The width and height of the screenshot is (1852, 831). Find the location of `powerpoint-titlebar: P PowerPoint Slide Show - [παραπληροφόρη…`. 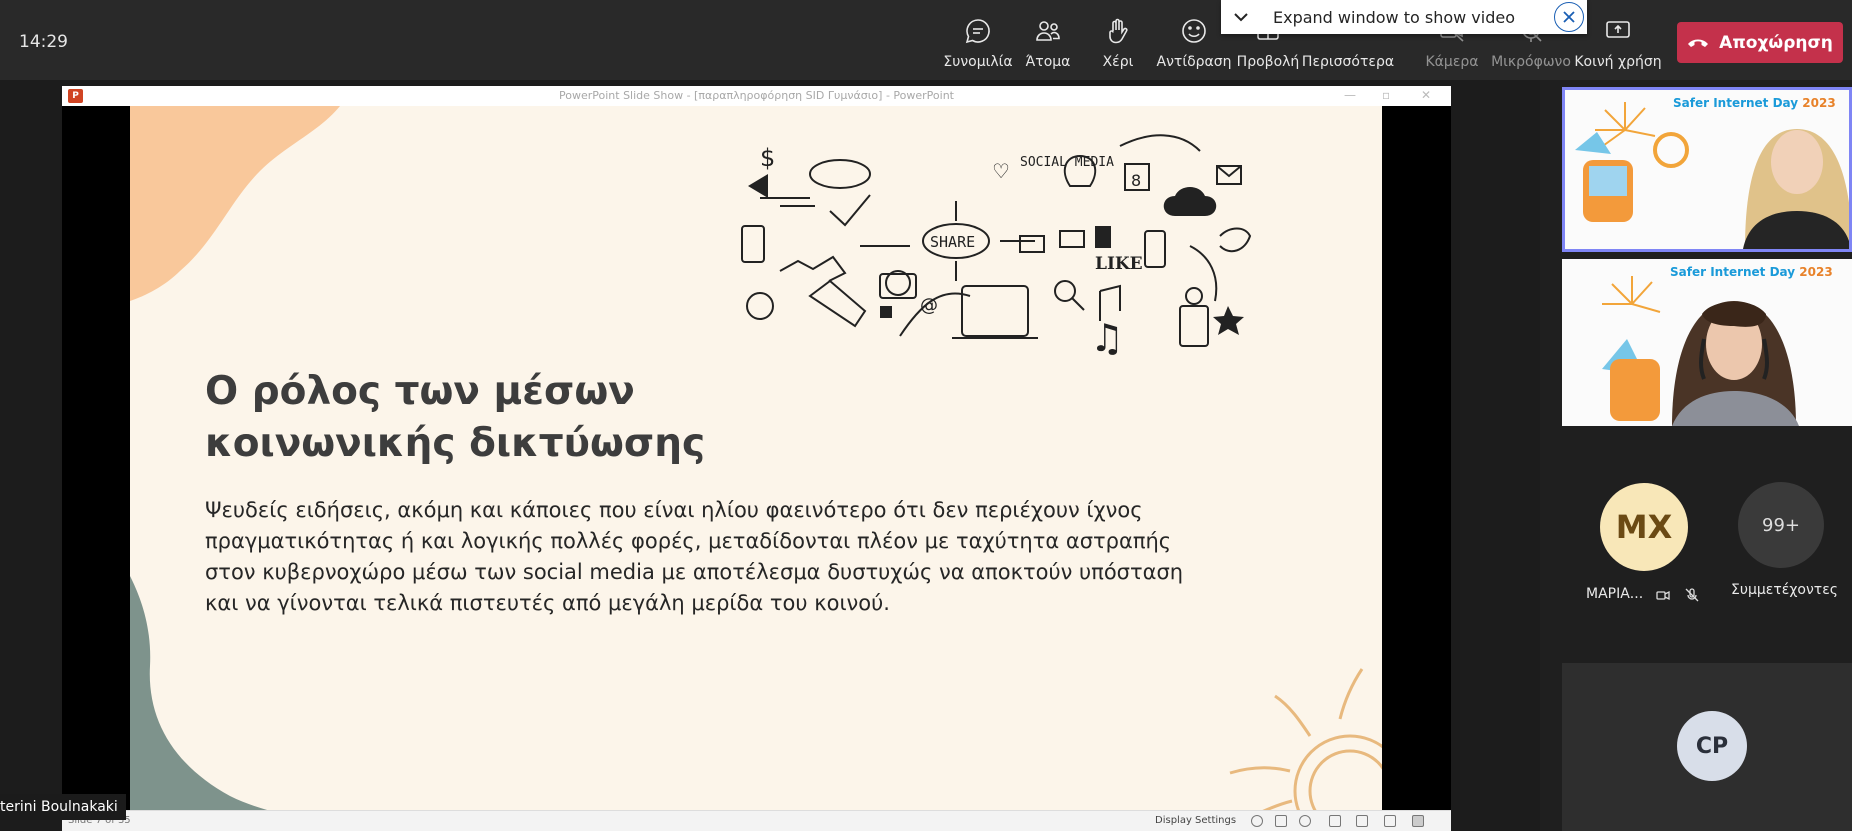

powerpoint-titlebar: P PowerPoint Slide Show - [παραπληροφόρη… is located at coordinates (756, 96).